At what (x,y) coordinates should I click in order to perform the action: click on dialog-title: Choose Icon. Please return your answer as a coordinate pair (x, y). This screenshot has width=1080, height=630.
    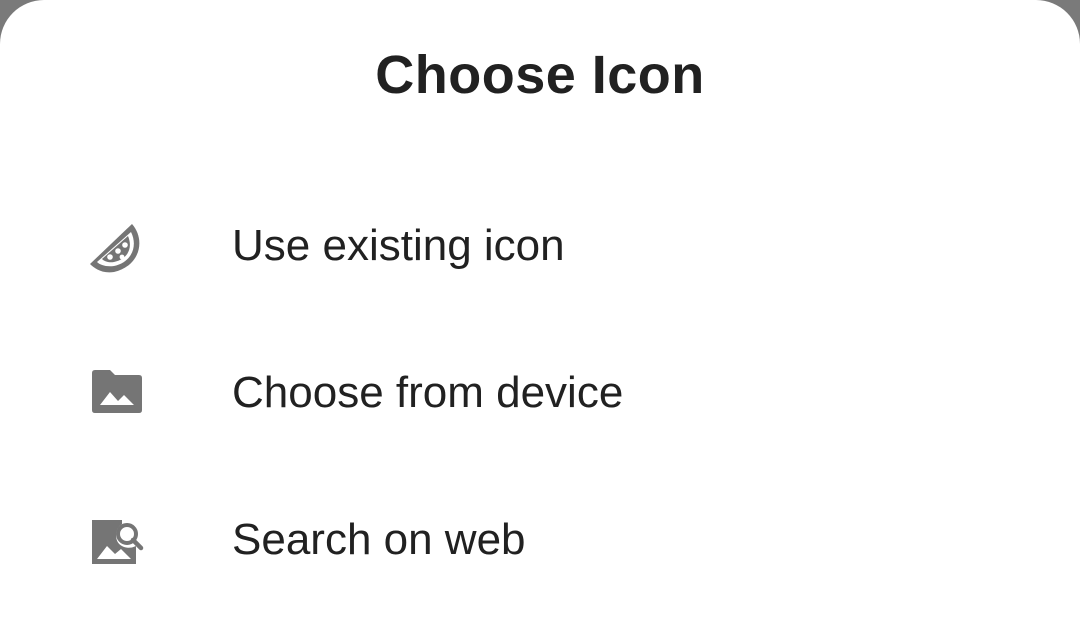
    Looking at the image, I should click on (540, 75).